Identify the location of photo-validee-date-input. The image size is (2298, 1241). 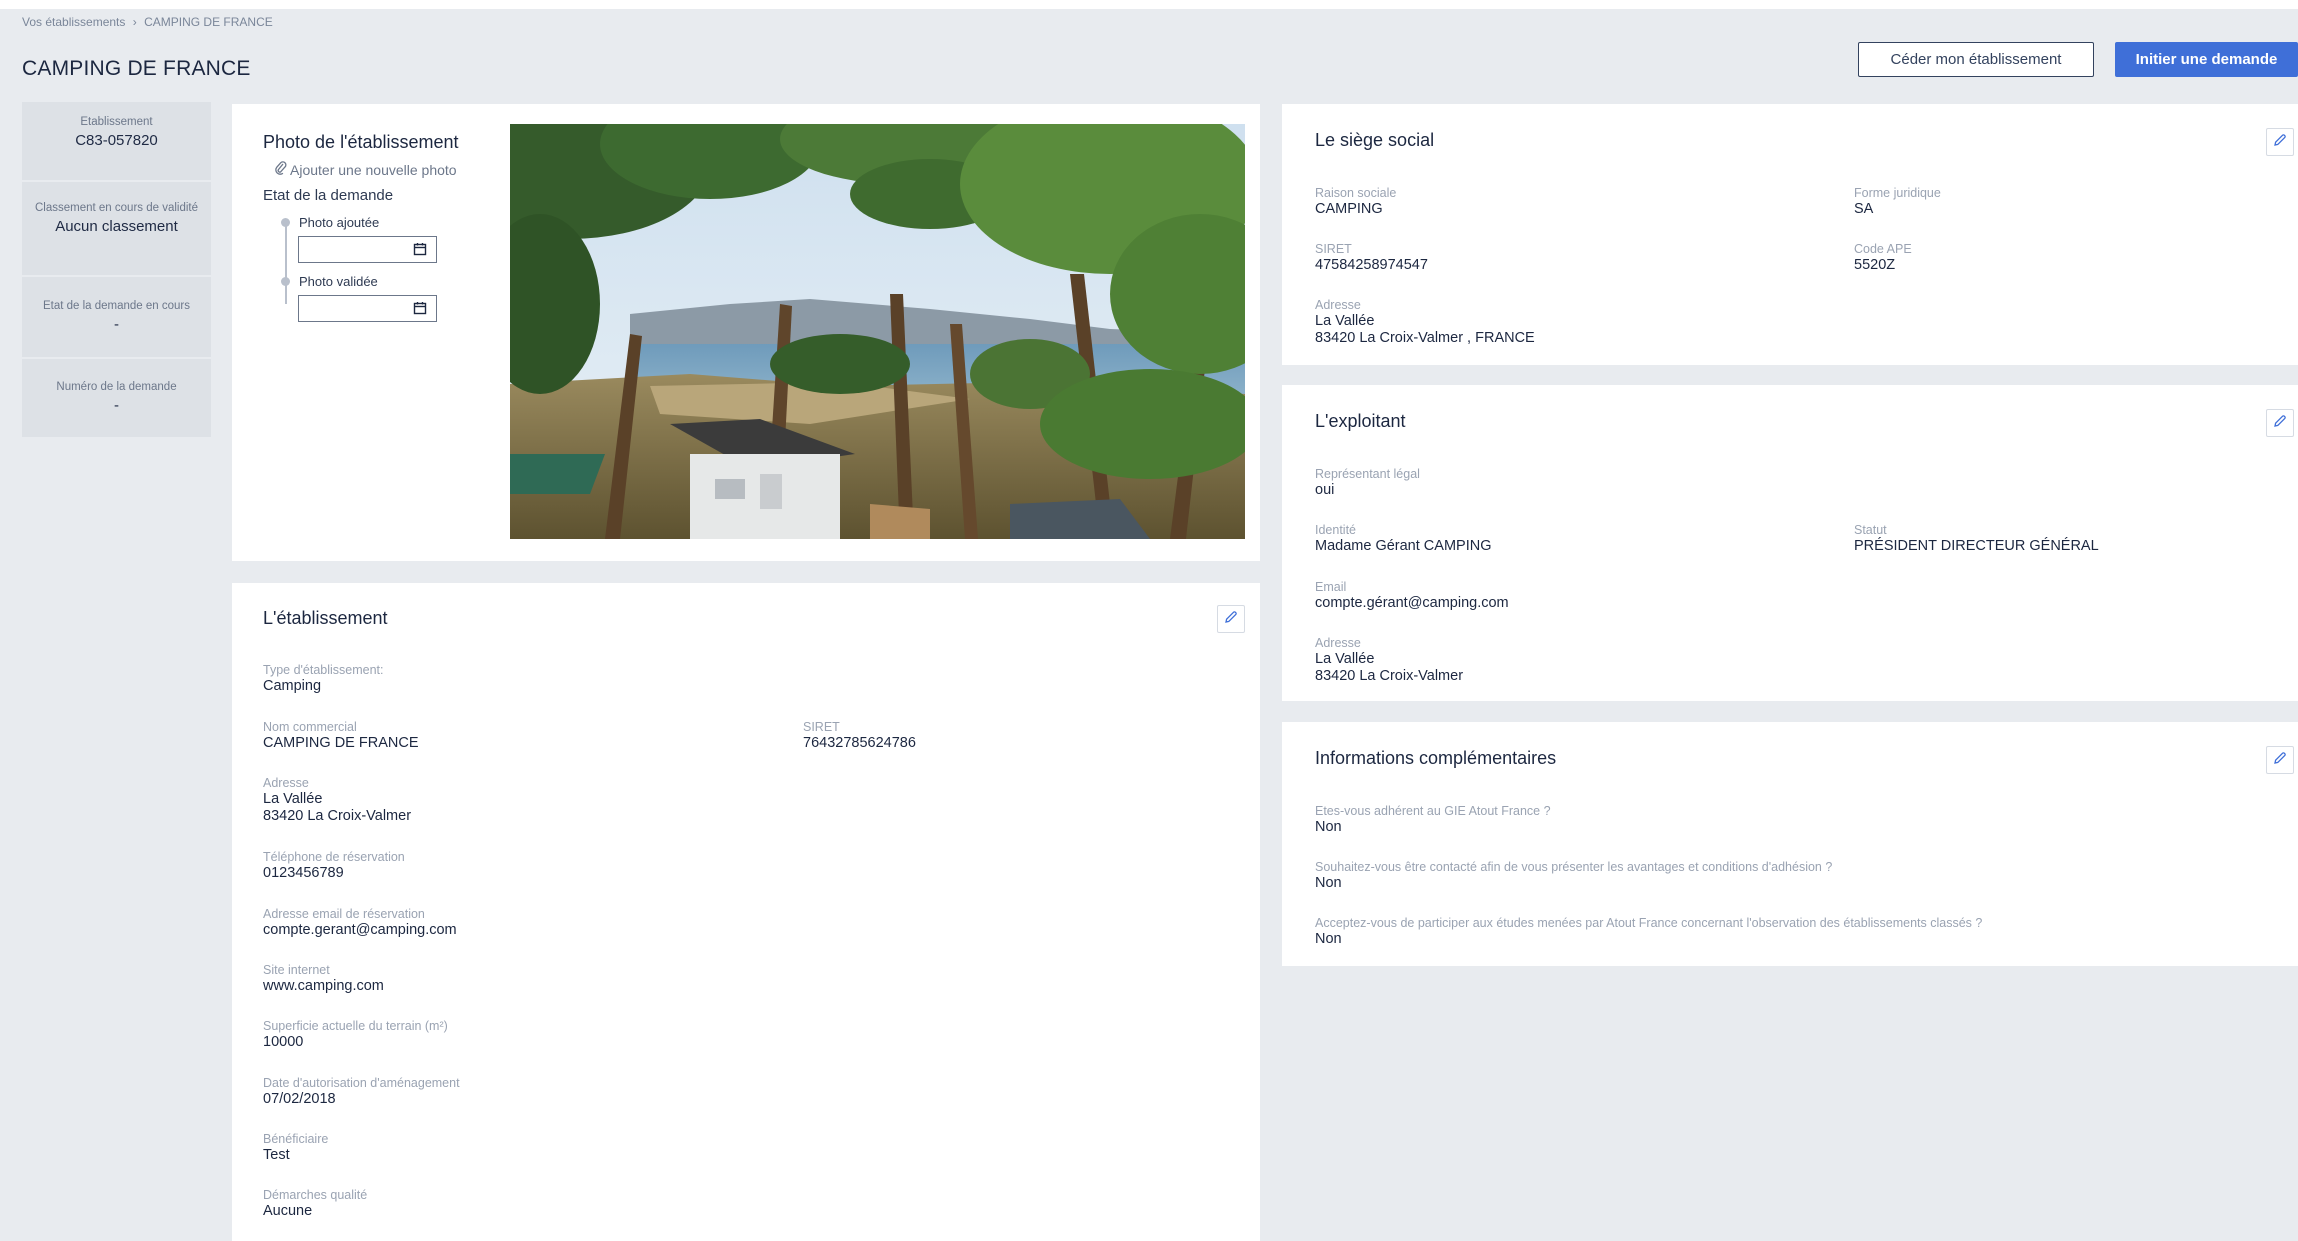
(367, 308).